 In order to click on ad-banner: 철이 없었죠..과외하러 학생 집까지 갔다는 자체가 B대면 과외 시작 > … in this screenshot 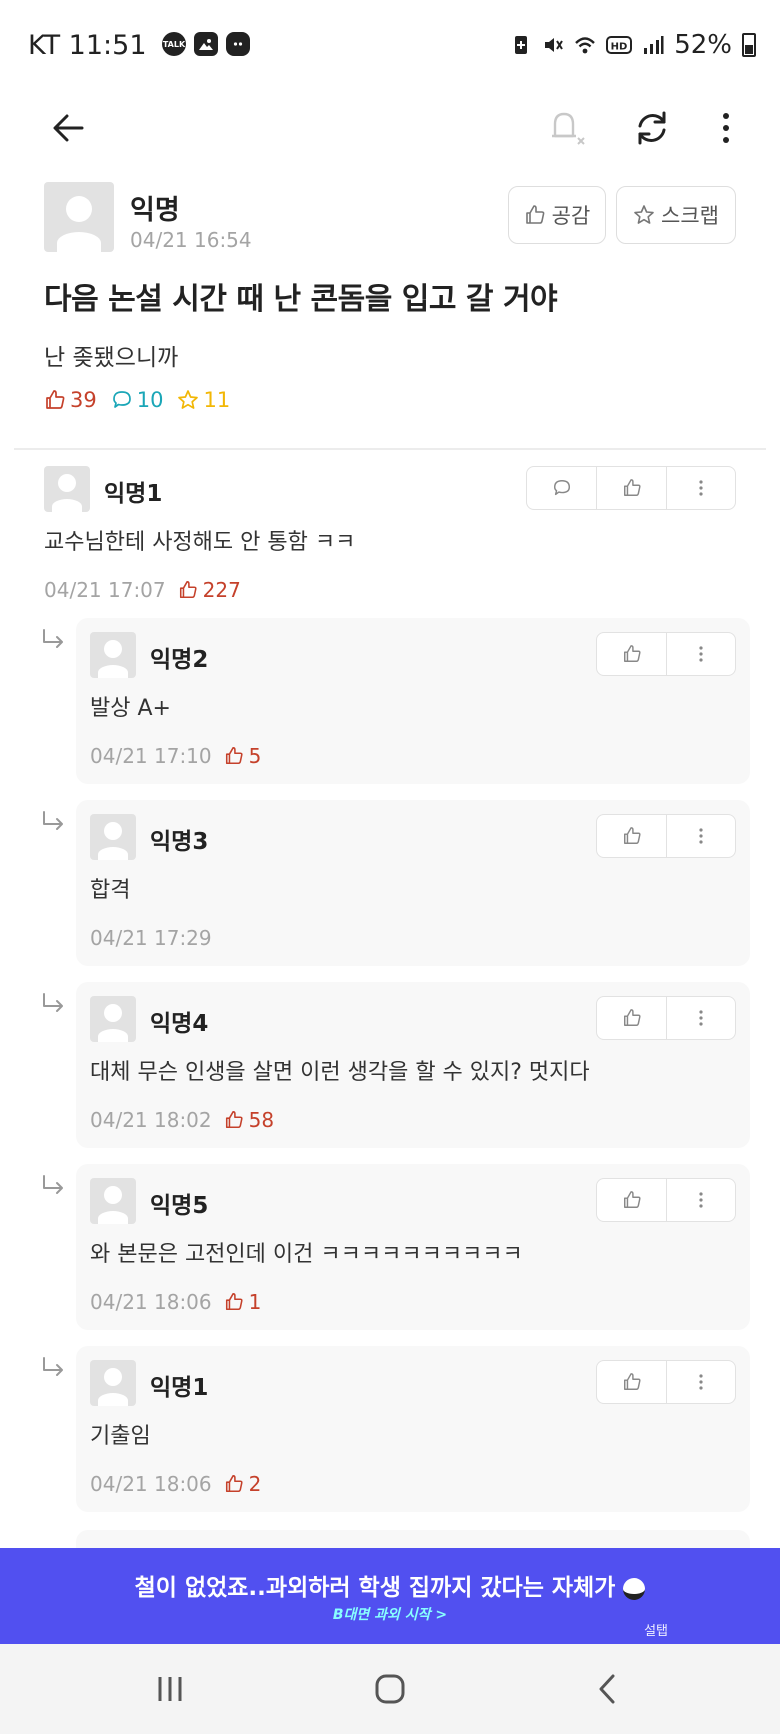, I will do `click(390, 1596)`.